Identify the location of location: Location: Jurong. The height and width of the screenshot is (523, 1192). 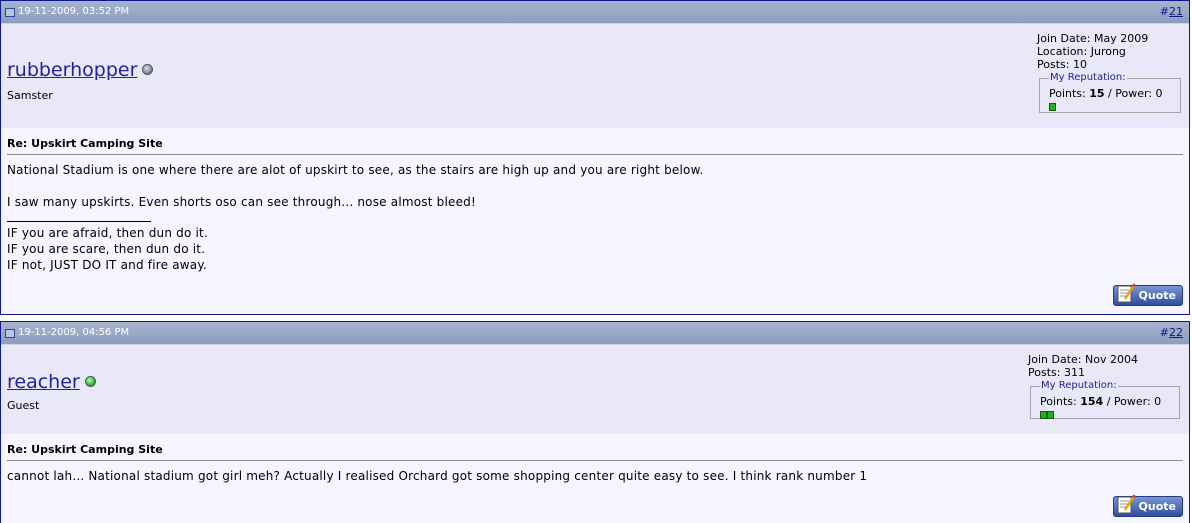
(1081, 51).